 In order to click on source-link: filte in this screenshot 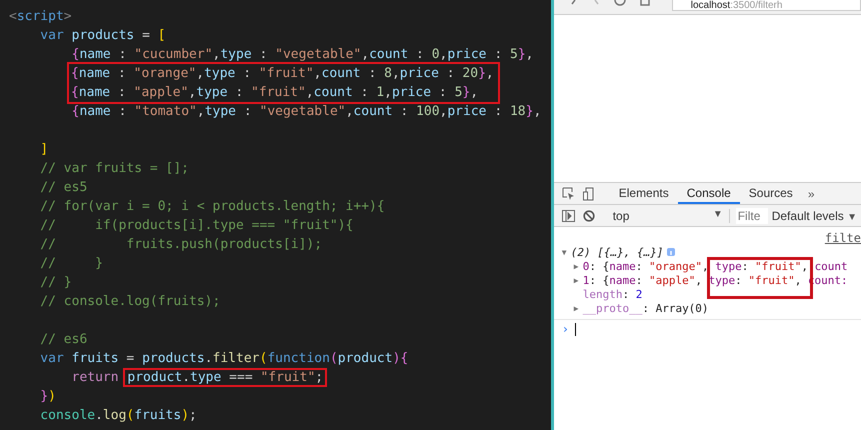, I will do `click(842, 238)`.